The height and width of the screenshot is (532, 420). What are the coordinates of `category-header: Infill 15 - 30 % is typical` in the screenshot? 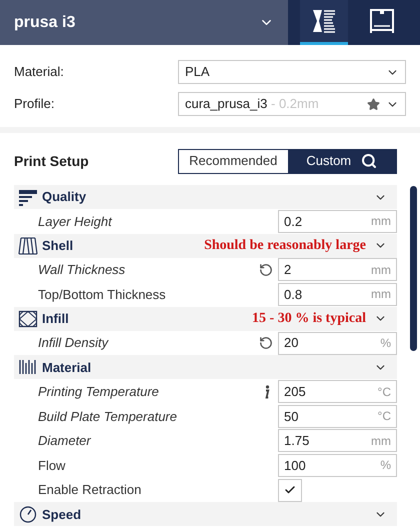 It's located at (205, 318).